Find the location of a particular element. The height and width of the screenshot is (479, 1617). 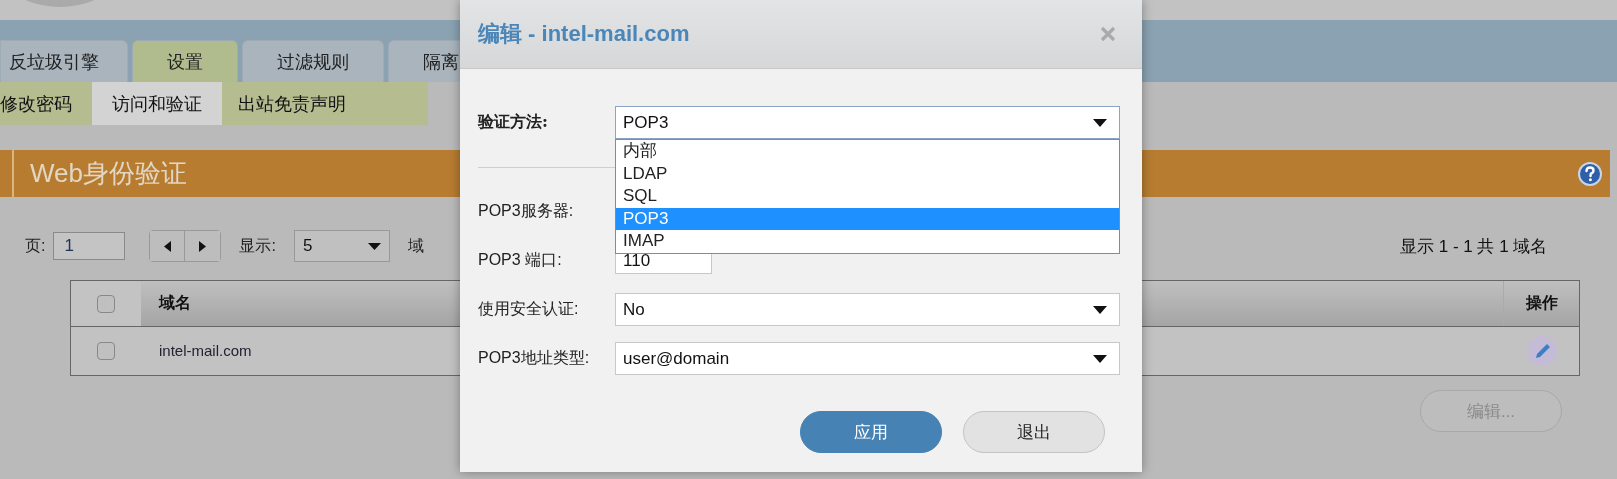

dropdown-option: 内部 is located at coordinates (867, 151).